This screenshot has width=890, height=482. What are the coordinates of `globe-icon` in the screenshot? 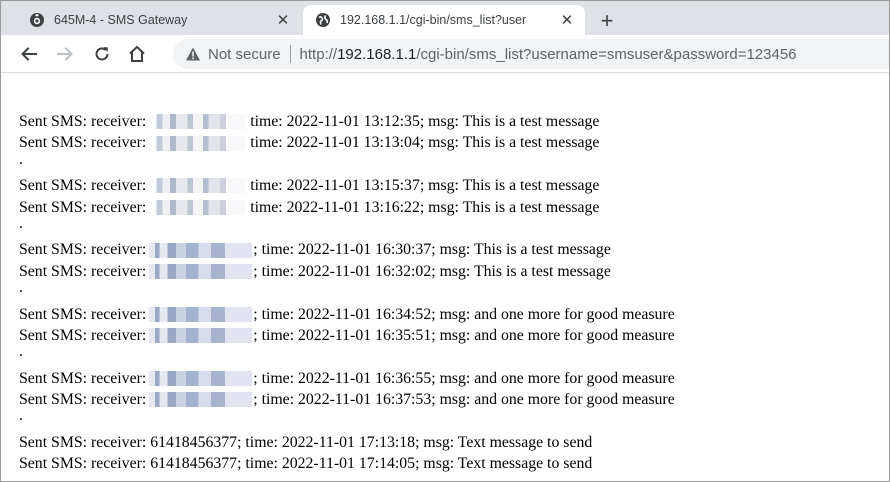 It's located at (323, 20).